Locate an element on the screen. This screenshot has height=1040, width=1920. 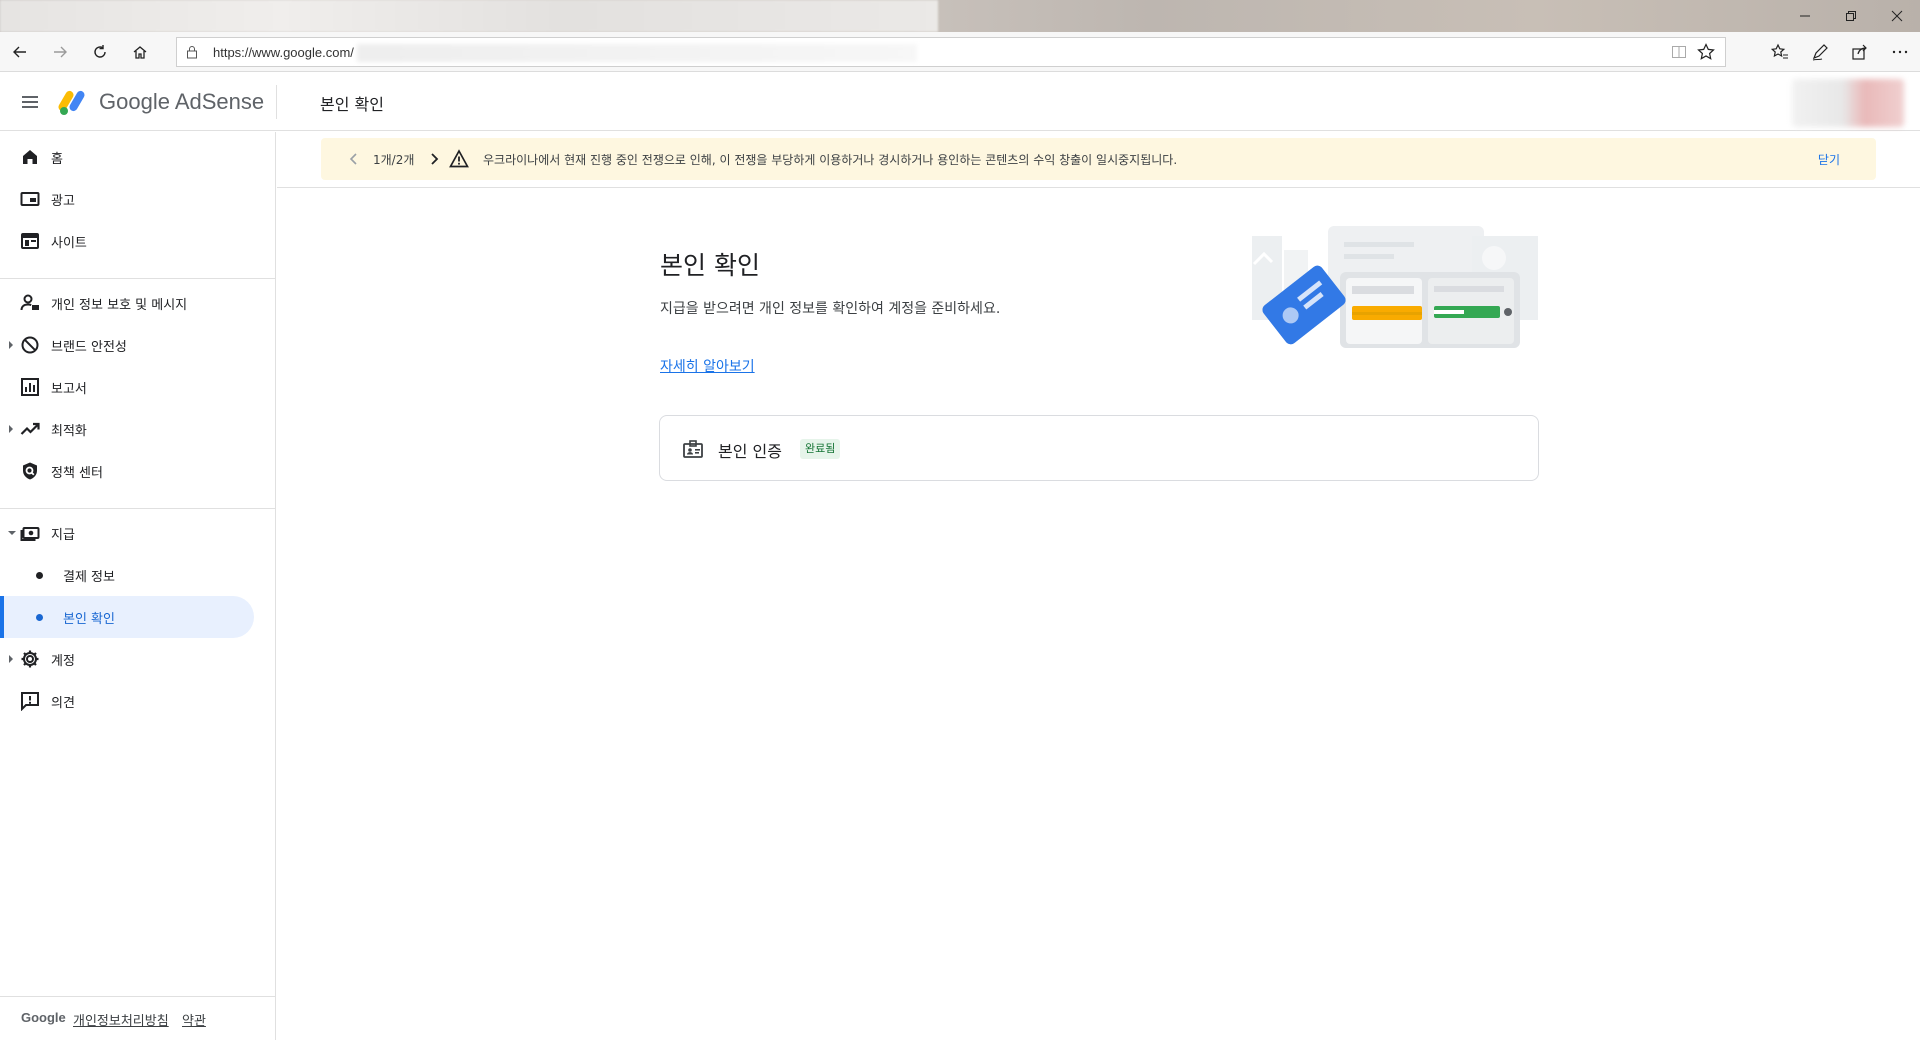
app-header: Google AdSense 본인 확인 is located at coordinates (960, 102).